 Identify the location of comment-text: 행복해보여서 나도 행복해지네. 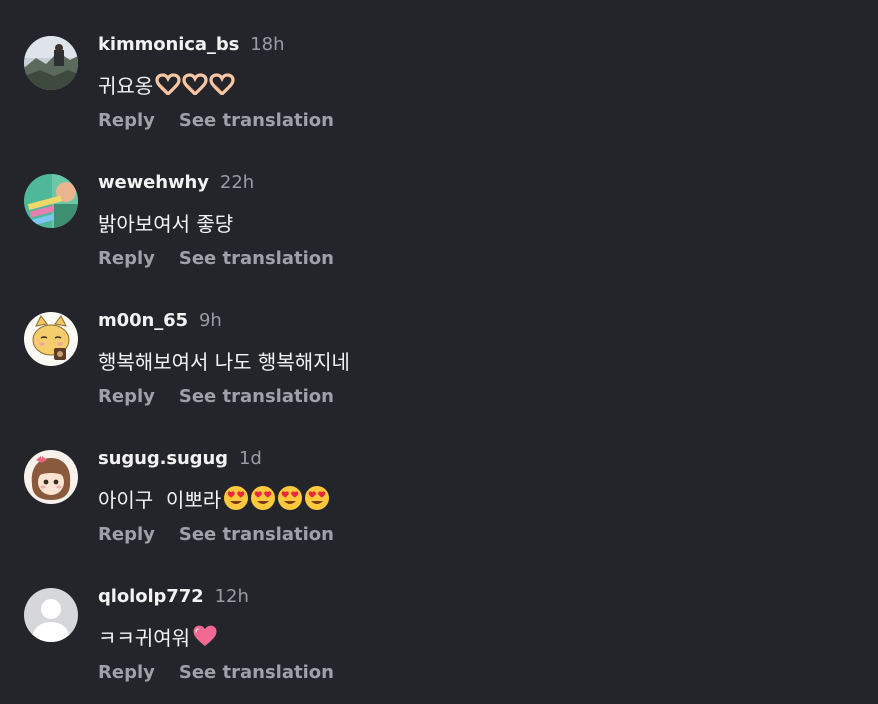
(224, 360).